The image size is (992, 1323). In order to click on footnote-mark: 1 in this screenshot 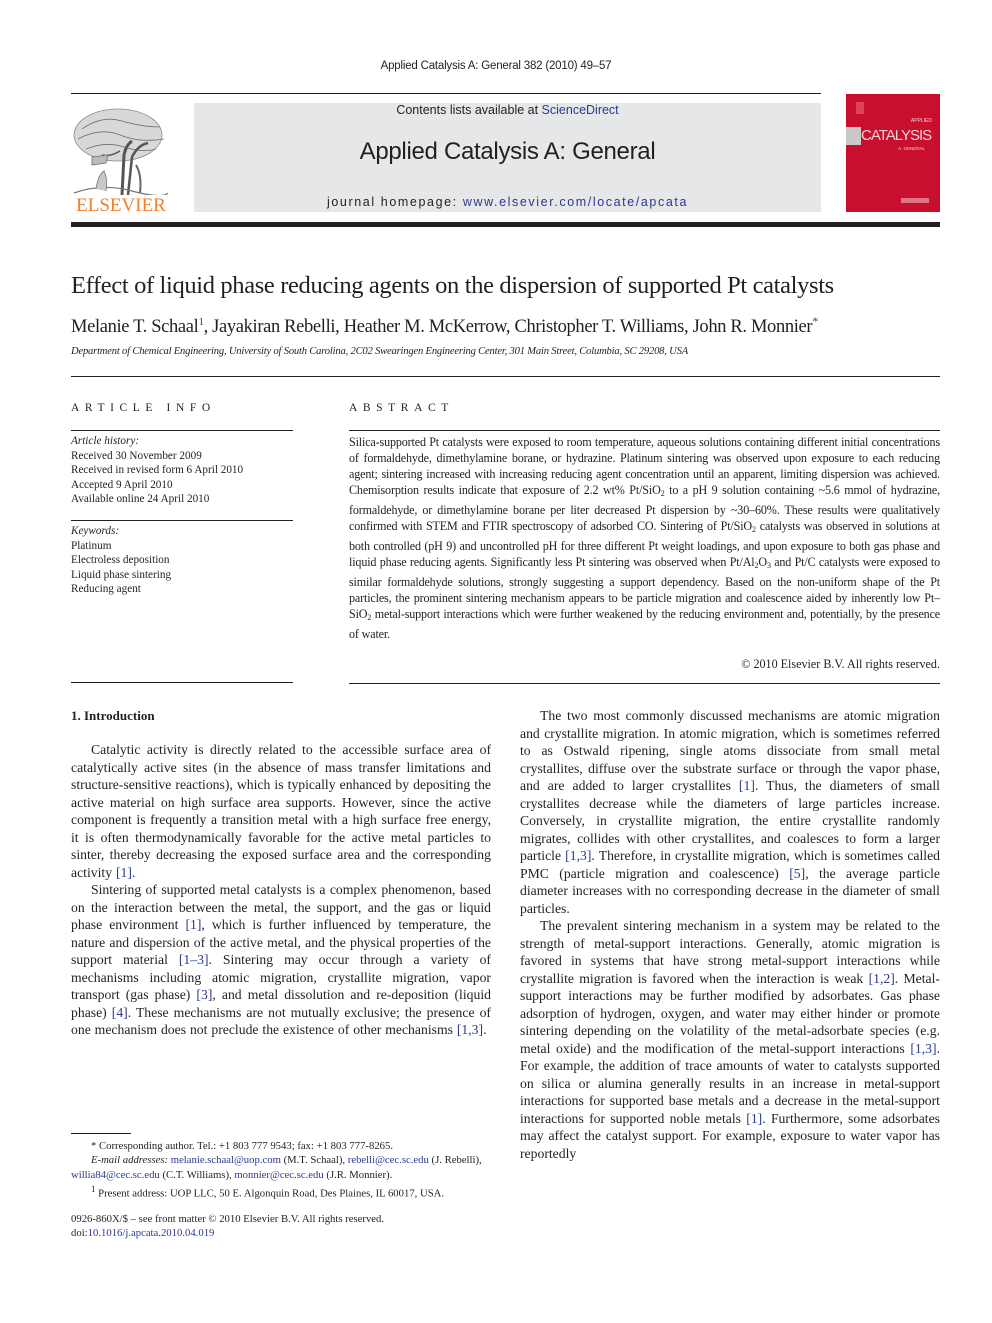, I will do `click(93, 1188)`.